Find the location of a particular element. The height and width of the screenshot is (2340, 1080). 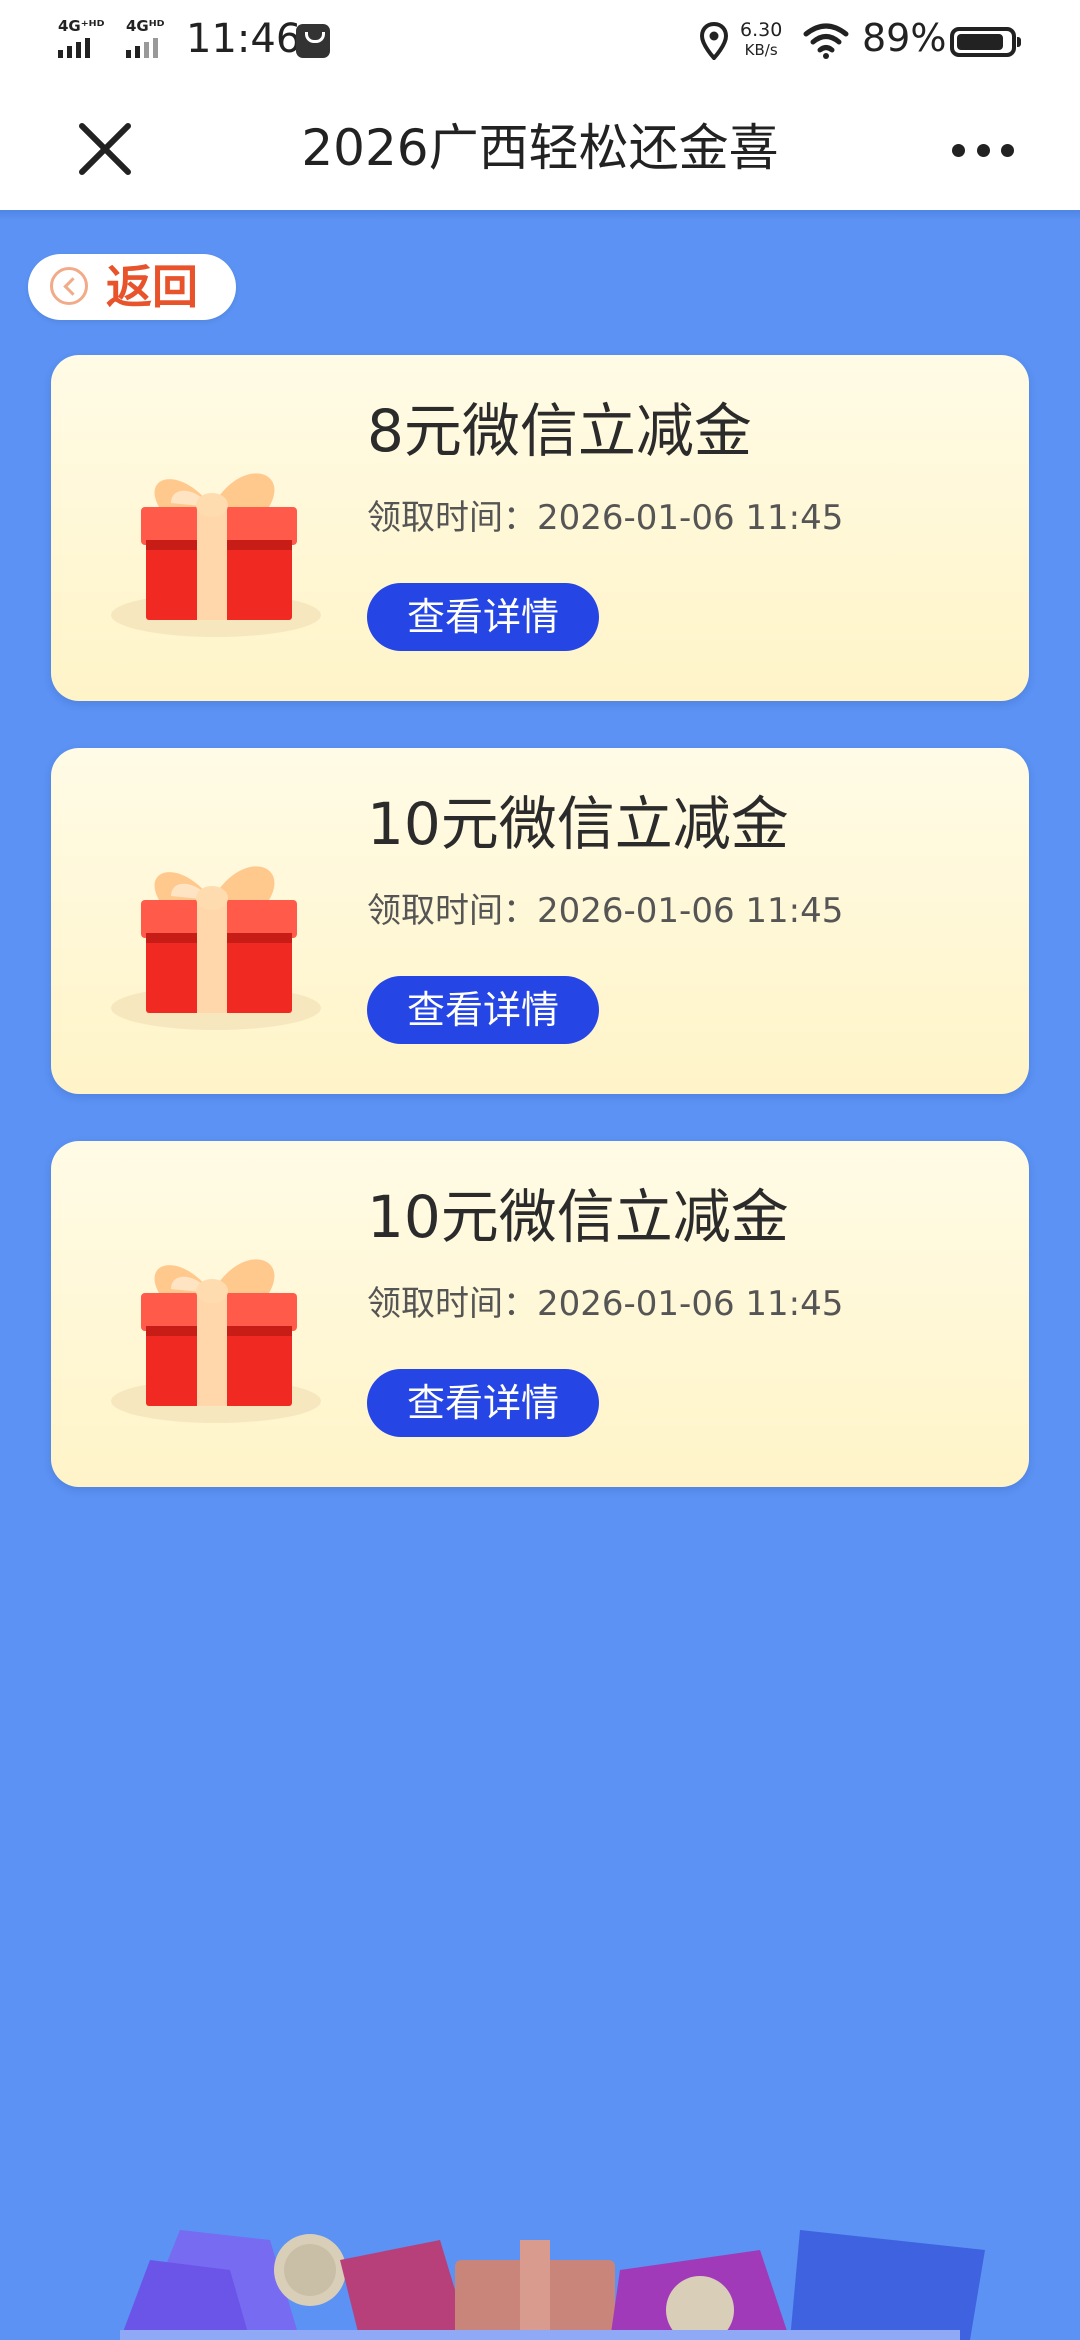

nav-bar: 2026广西轻松还金喜 is located at coordinates (540, 148).